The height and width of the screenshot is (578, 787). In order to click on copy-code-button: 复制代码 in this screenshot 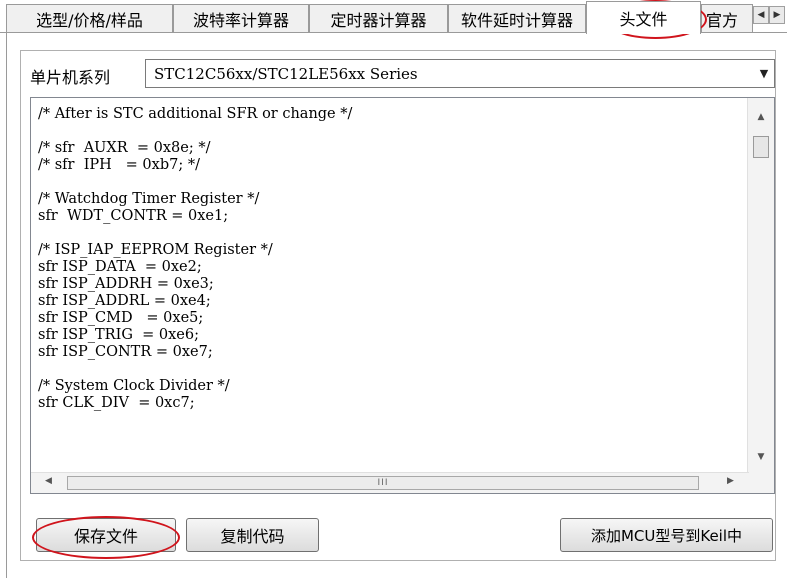, I will do `click(252, 535)`.